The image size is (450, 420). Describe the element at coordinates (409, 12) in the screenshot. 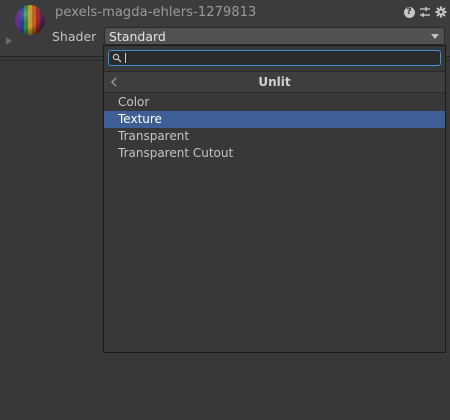

I see `help-icon: ?` at that location.